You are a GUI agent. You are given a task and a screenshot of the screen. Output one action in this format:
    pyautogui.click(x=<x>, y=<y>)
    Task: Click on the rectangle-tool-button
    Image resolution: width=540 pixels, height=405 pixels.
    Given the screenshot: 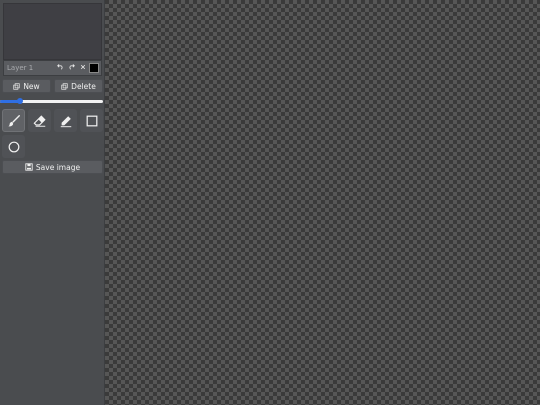 What is the action you would take?
    pyautogui.click(x=91, y=120)
    